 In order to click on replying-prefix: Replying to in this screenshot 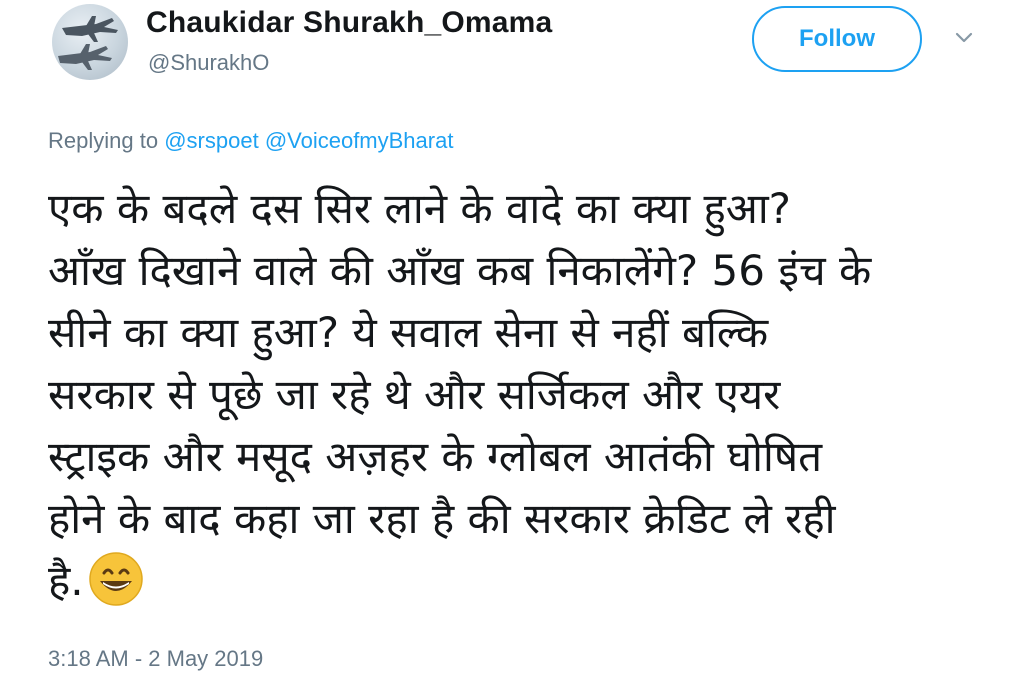, I will do `click(103, 140)`.